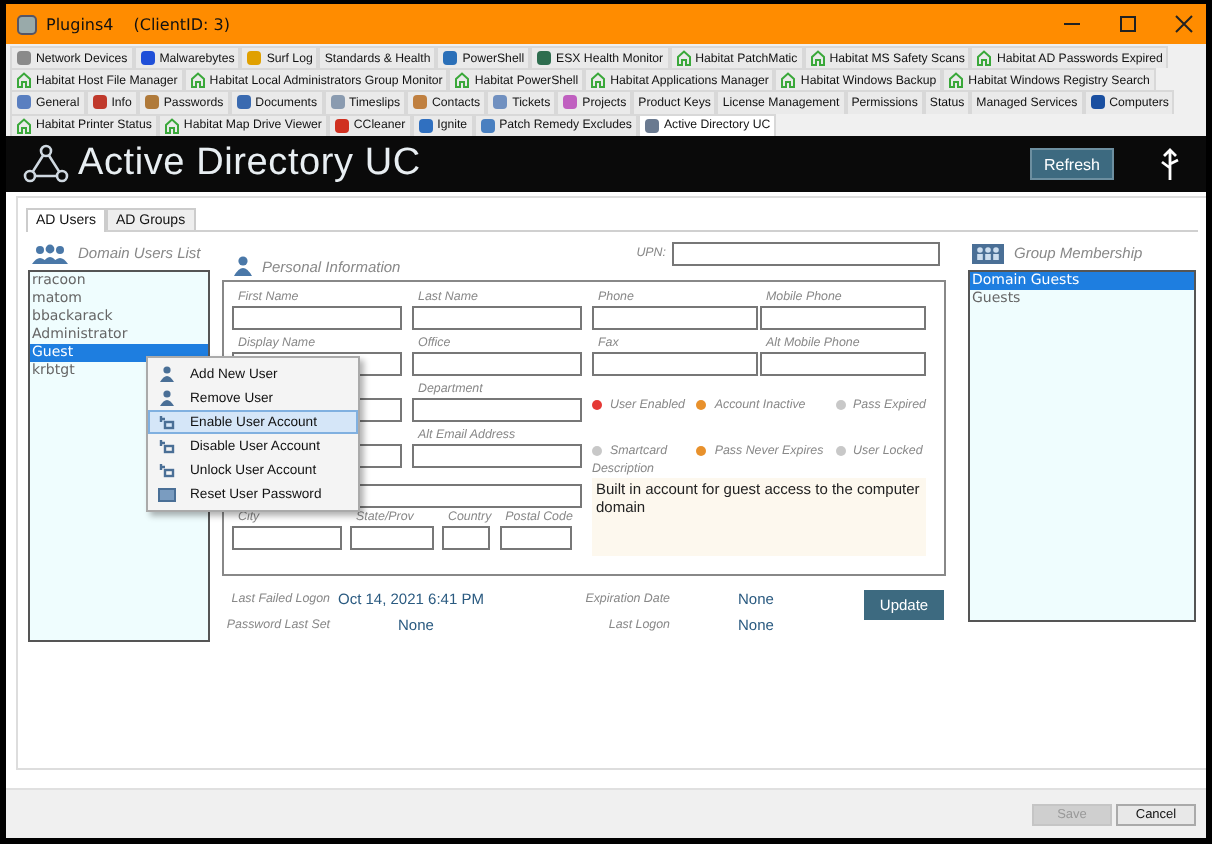 The image size is (1212, 844). What do you see at coordinates (806, 254) in the screenshot?
I see `upn-field` at bounding box center [806, 254].